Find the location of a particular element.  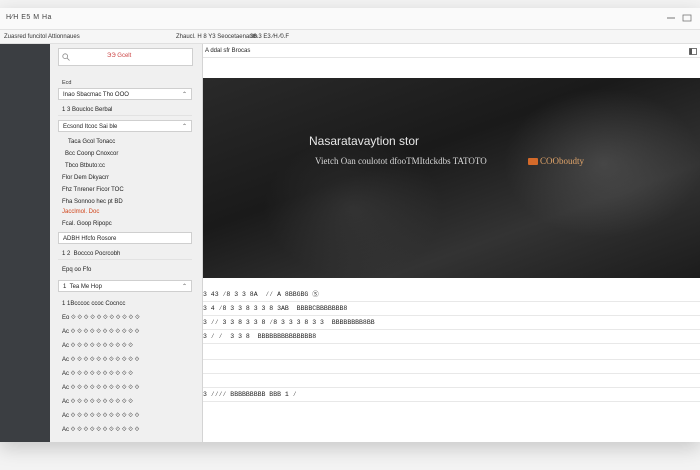

filter-row-label: Jacclmol. Doc is located at coordinates (81, 212).